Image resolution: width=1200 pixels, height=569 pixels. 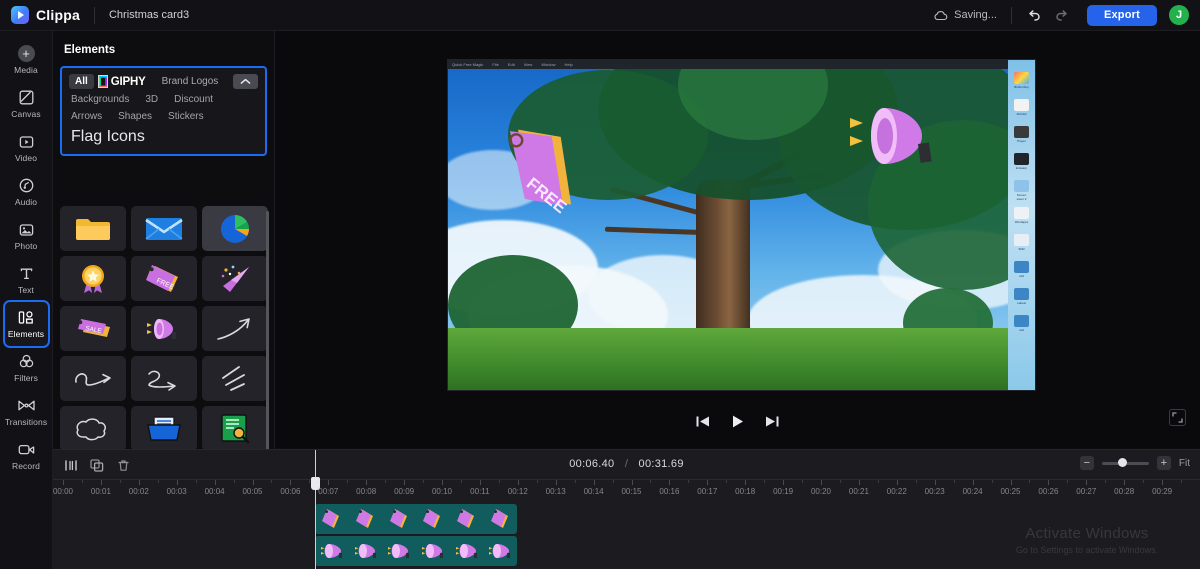 I want to click on sidebar-item-audio: Audio, so click(x=26, y=192).